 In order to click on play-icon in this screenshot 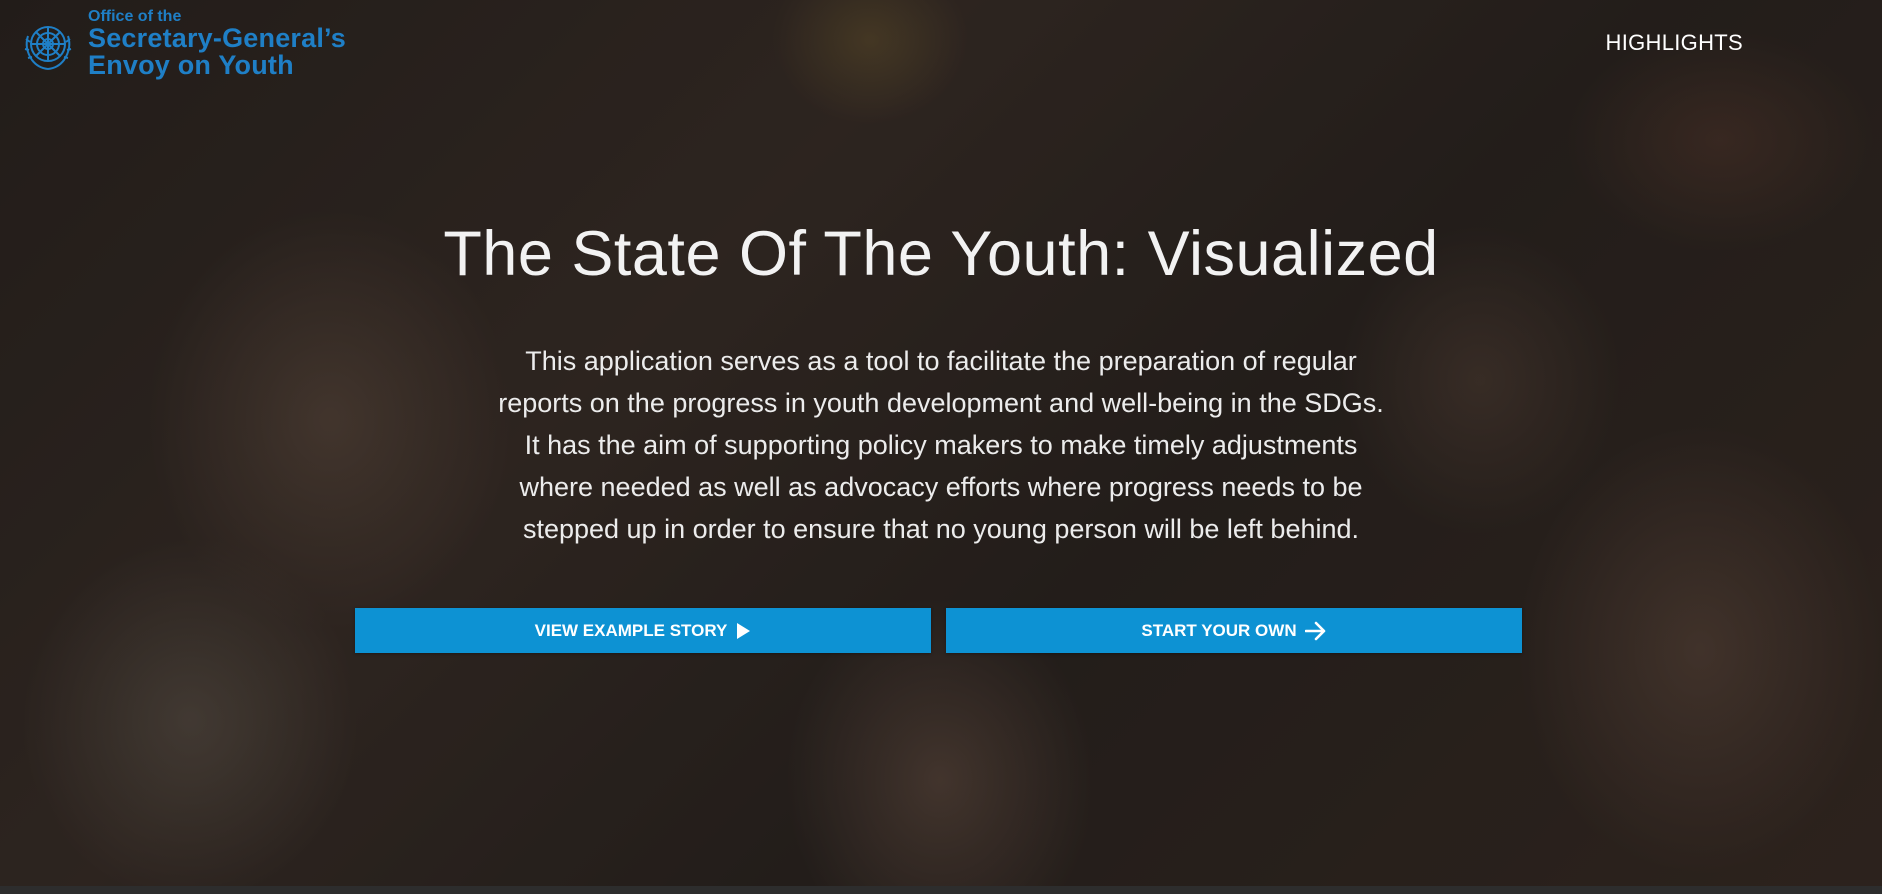, I will do `click(744, 630)`.